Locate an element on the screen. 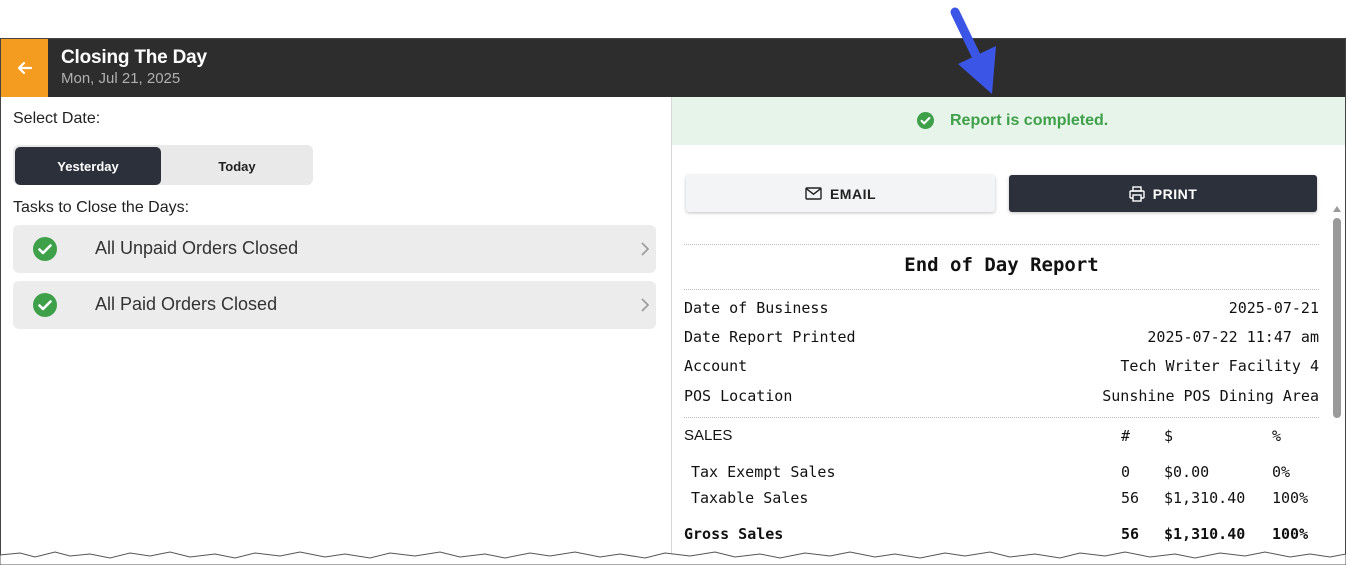 The height and width of the screenshot is (565, 1346). sales-row-amount: $1,310.40 is located at coordinates (1205, 498).